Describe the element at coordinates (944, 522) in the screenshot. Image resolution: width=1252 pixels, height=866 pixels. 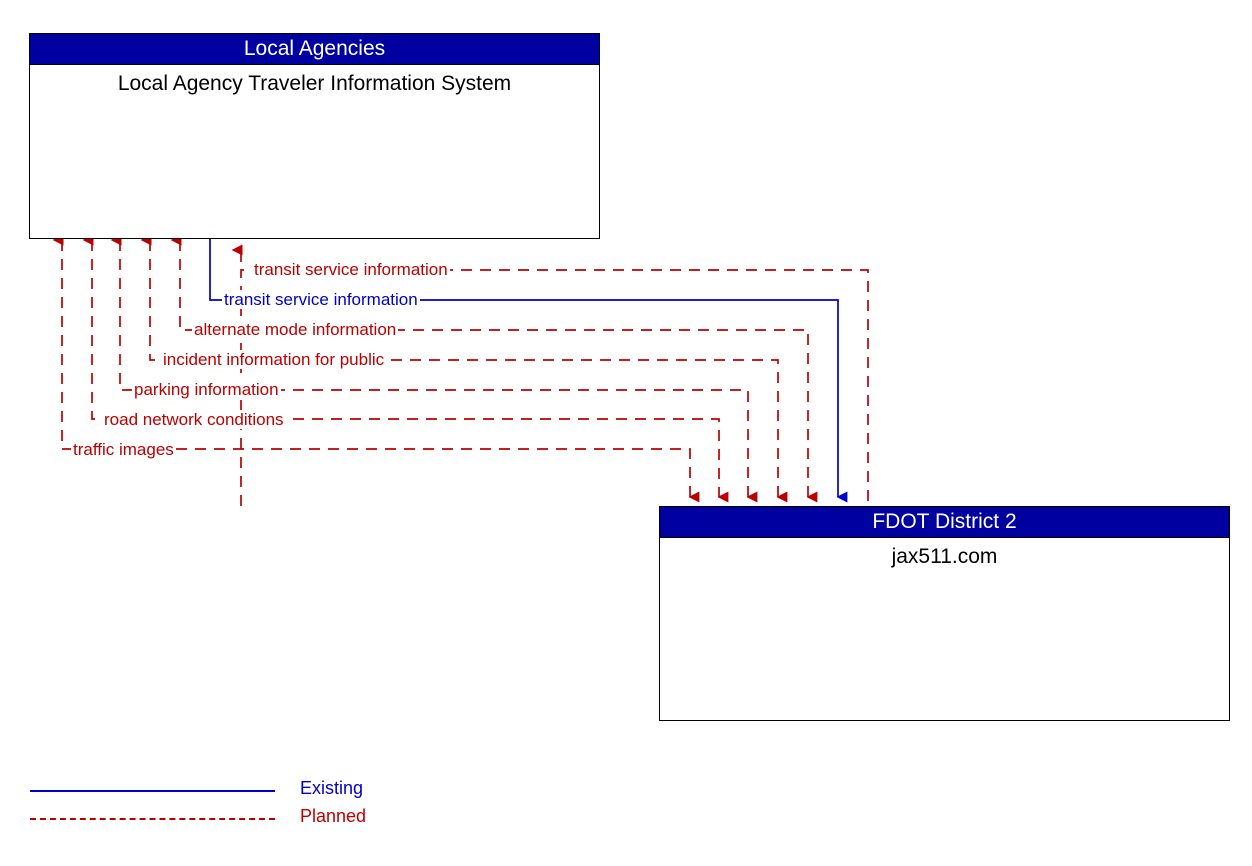
I see `node-stakeholder-label: FDOT District 2` at that location.